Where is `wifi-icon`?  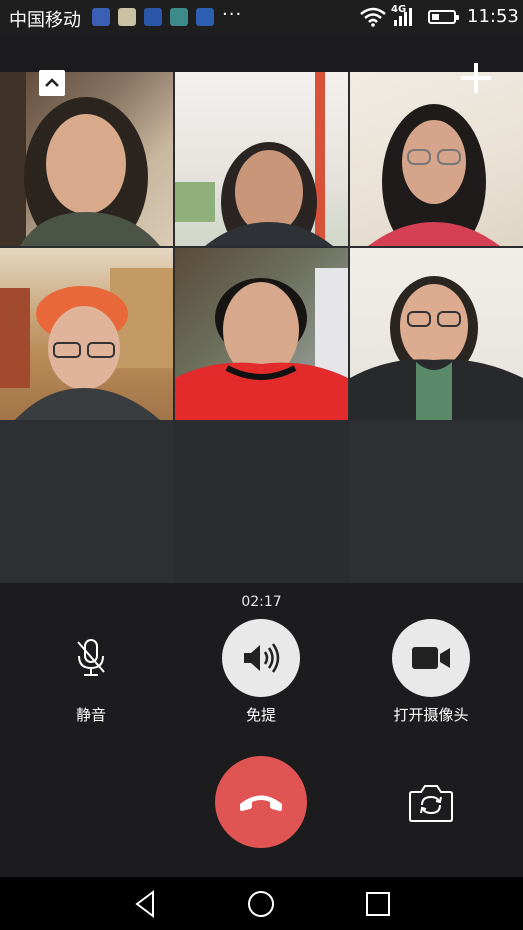 wifi-icon is located at coordinates (373, 17).